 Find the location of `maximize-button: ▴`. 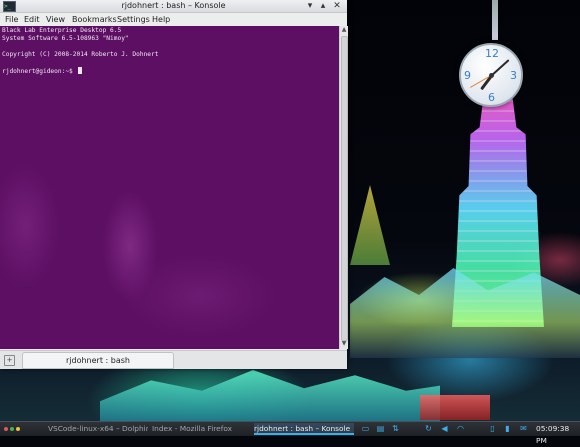

maximize-button: ▴ is located at coordinates (323, 6).